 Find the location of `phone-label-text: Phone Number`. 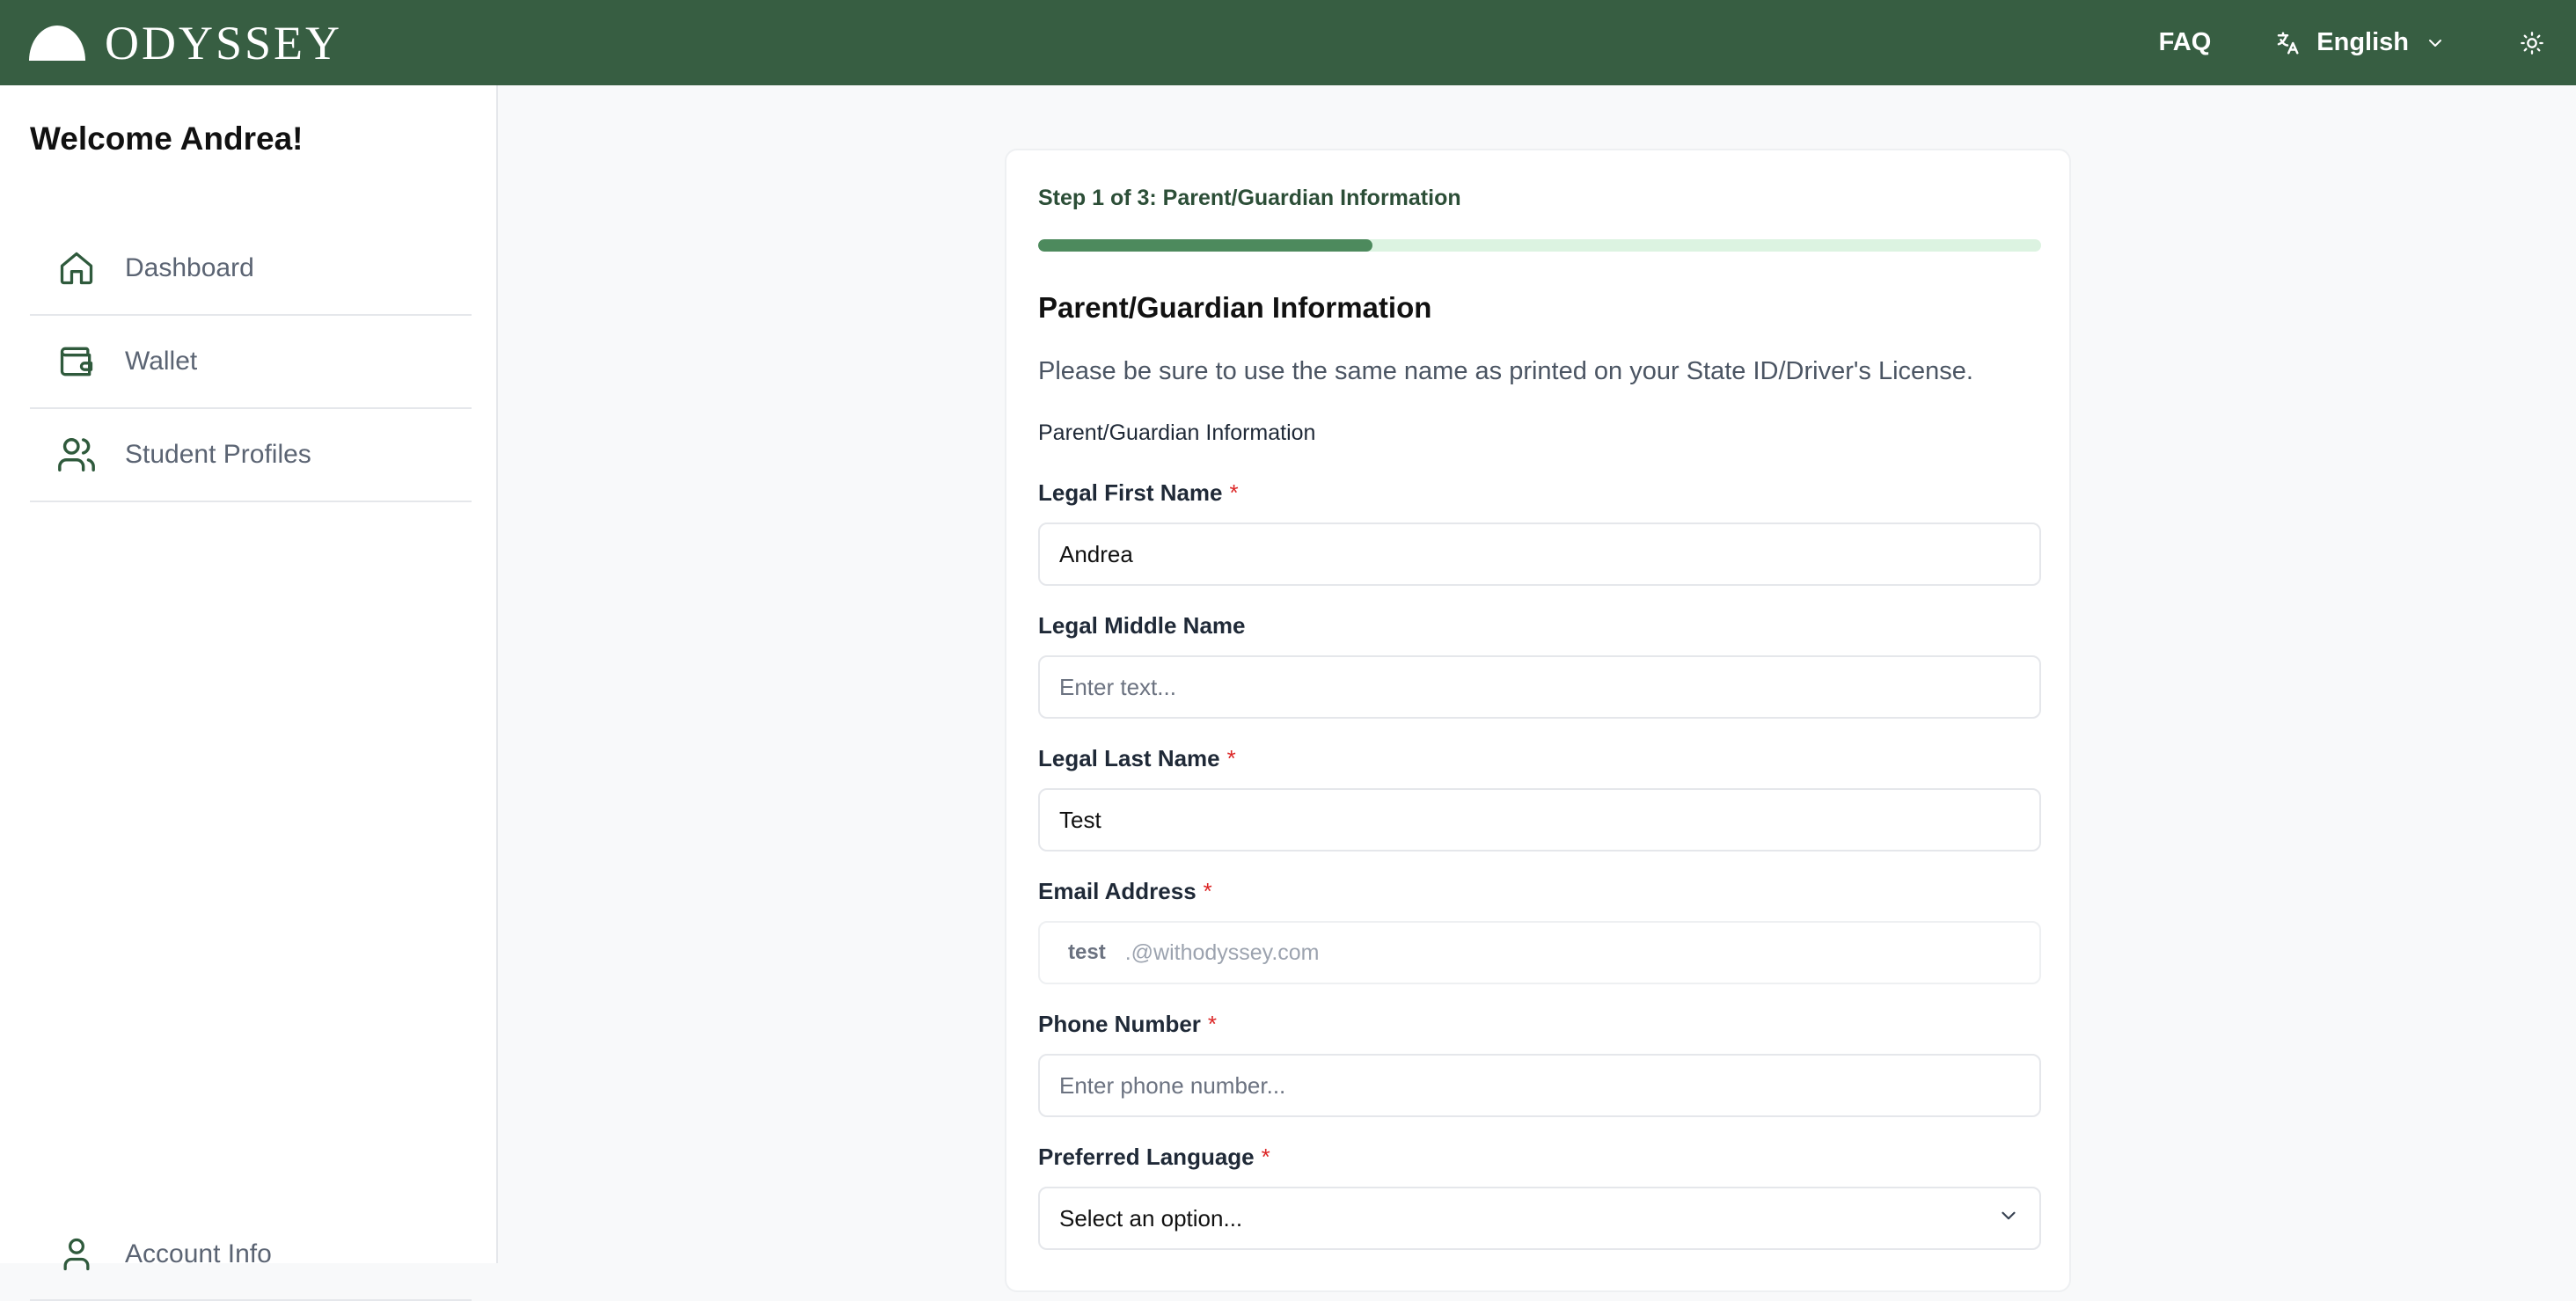

phone-label-text: Phone Number is located at coordinates (1119, 1024).